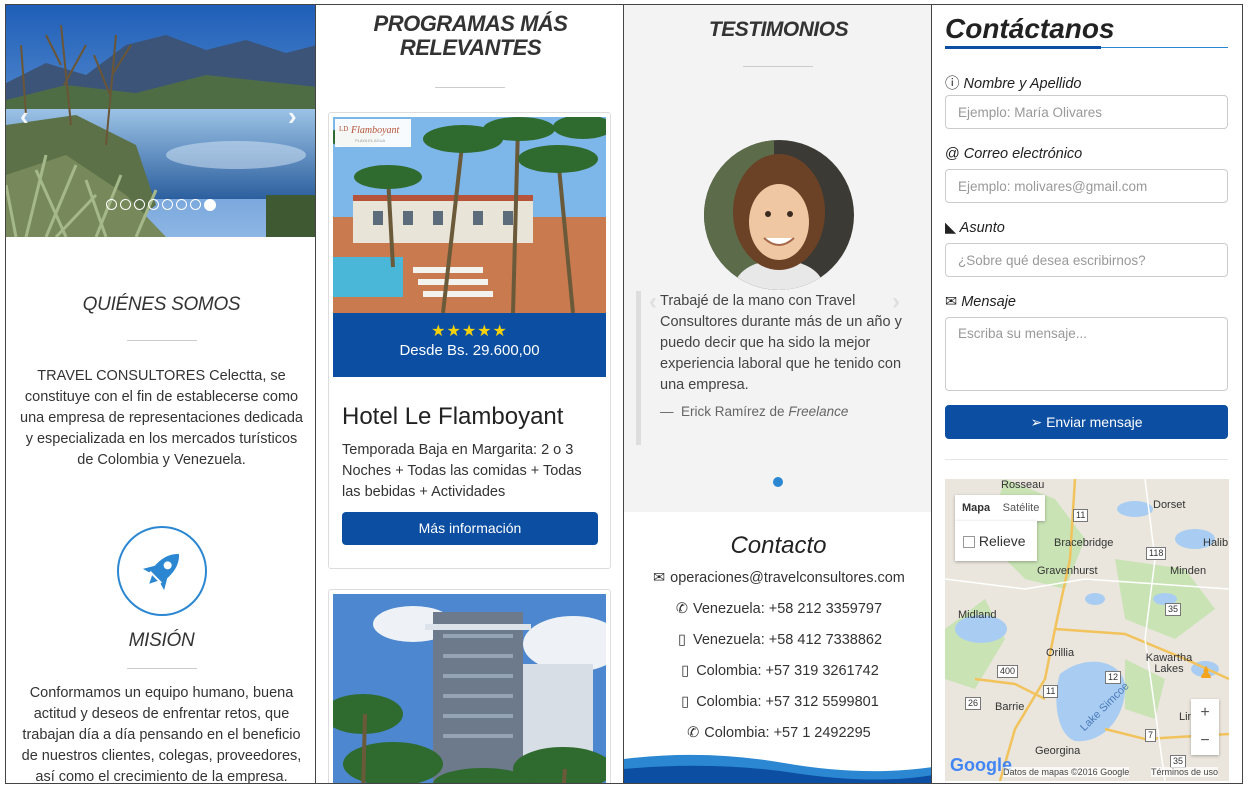 Image resolution: width=1248 pixels, height=788 pixels. What do you see at coordinates (160, 121) in the screenshot?
I see `hero-carousel: ‹ ›` at bounding box center [160, 121].